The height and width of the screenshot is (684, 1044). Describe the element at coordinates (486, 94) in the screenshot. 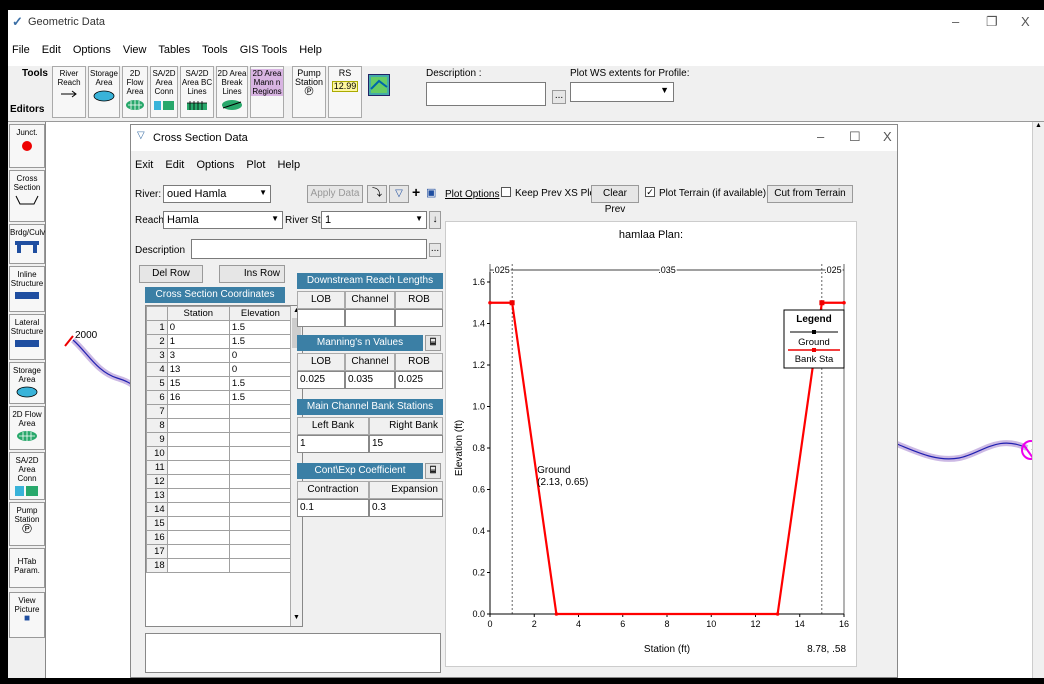

I see `description-input` at that location.